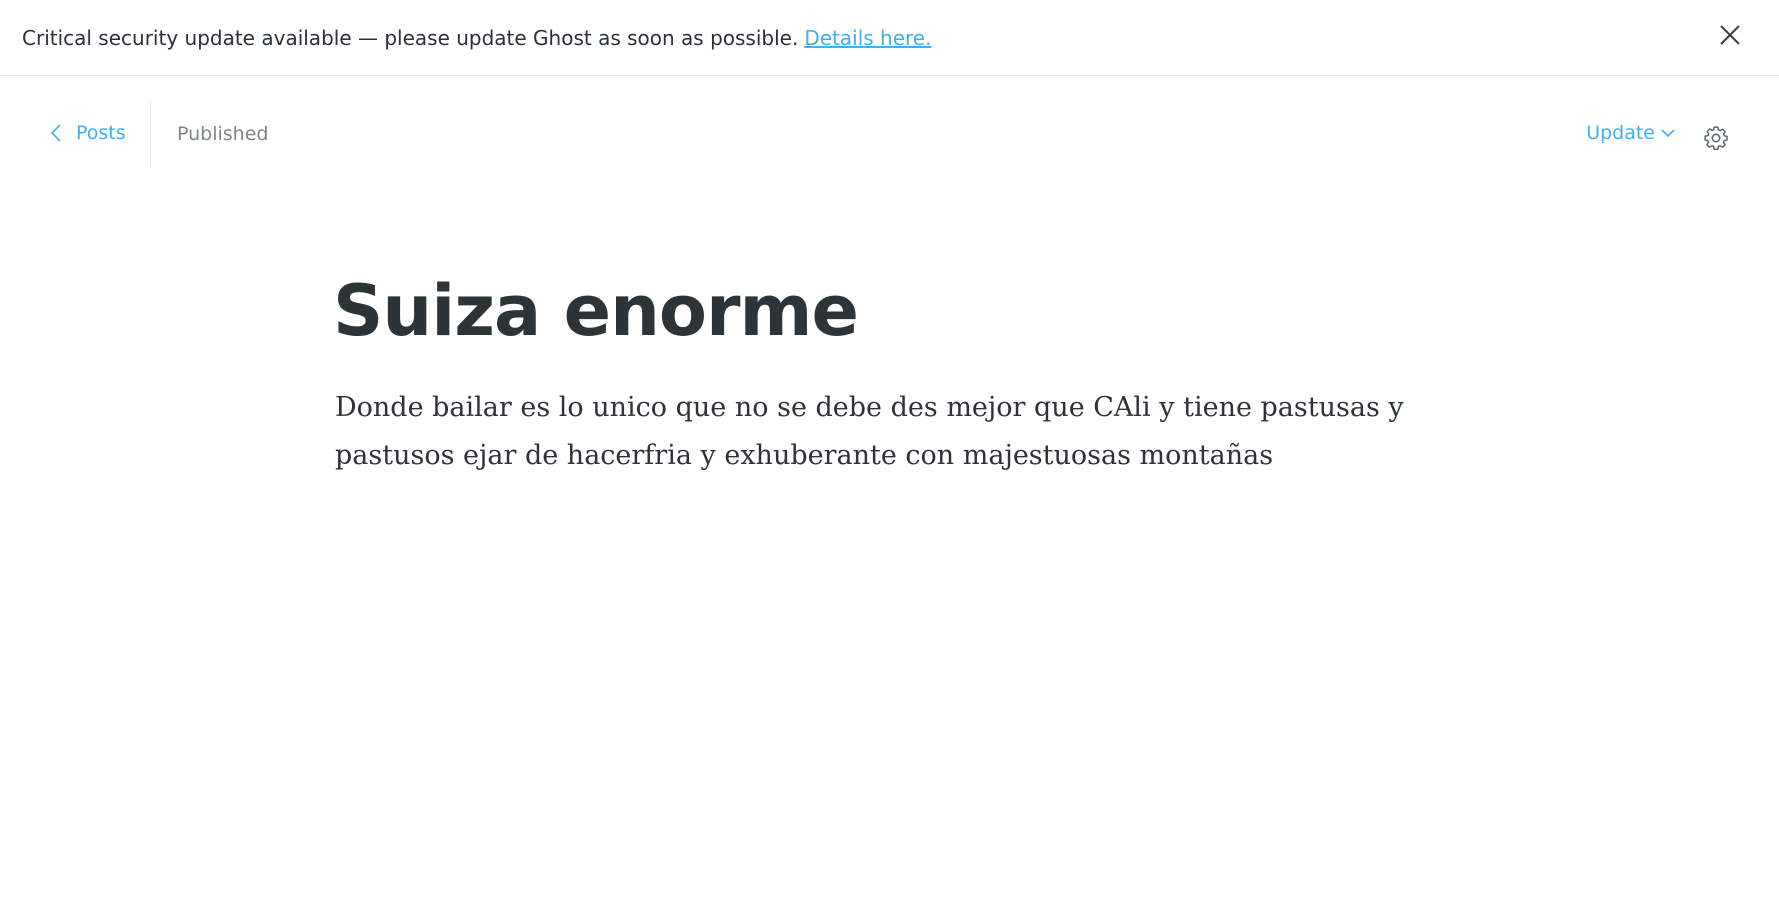 This screenshot has width=1779, height=908. I want to click on update-button: Update, so click(1630, 133).